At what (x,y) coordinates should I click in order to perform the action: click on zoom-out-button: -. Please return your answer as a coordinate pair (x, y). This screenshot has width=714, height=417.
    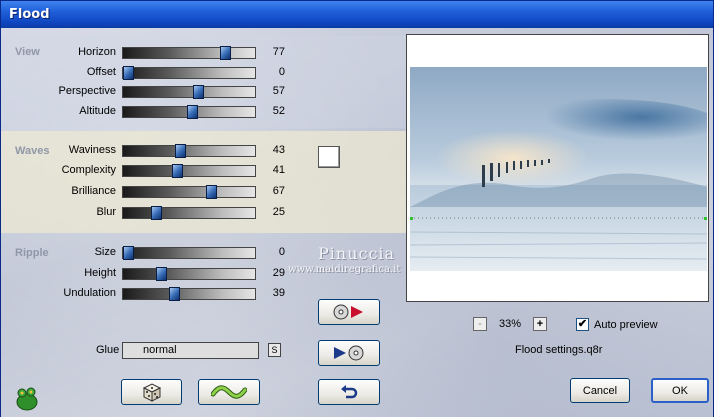
    Looking at the image, I should click on (480, 324).